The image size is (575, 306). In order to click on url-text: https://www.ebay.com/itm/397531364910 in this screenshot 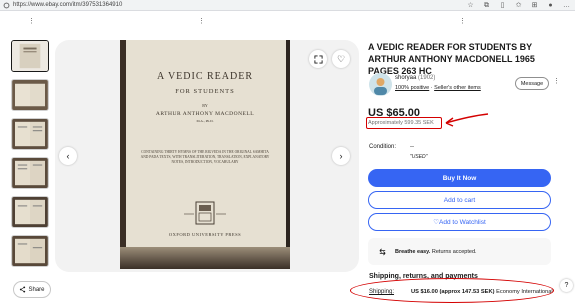, I will do `click(67, 5)`.